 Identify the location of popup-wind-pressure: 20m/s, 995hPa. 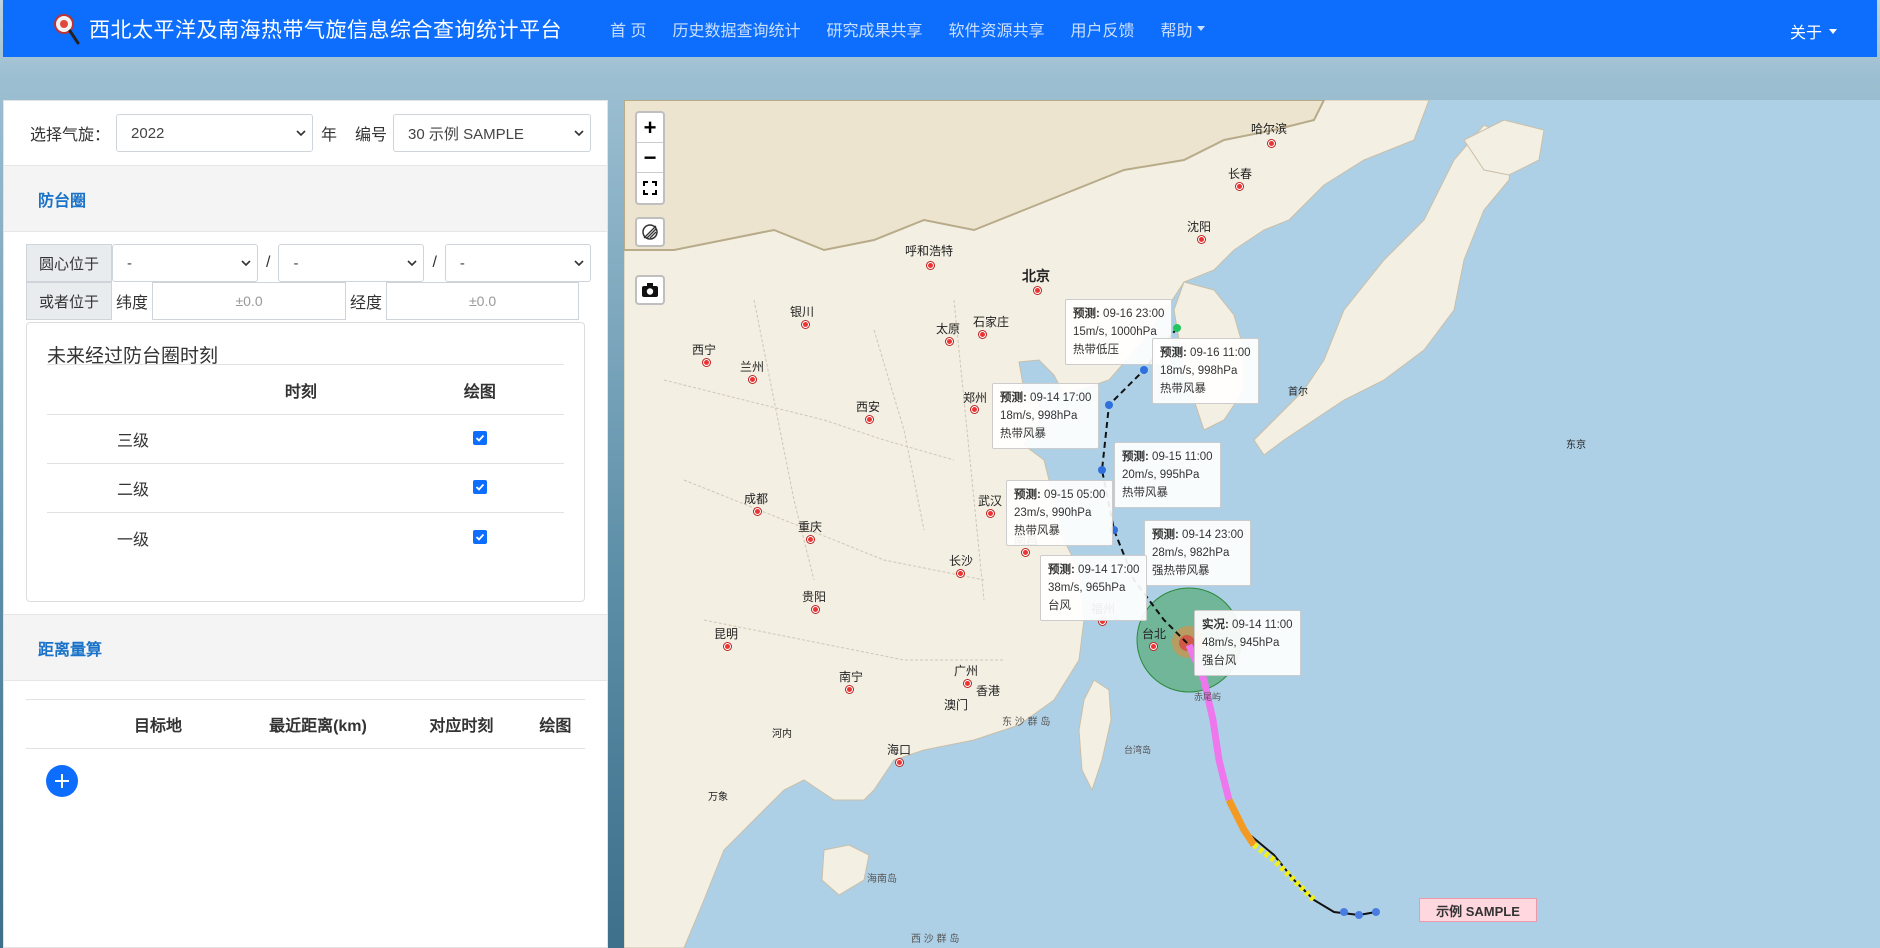
(1161, 475).